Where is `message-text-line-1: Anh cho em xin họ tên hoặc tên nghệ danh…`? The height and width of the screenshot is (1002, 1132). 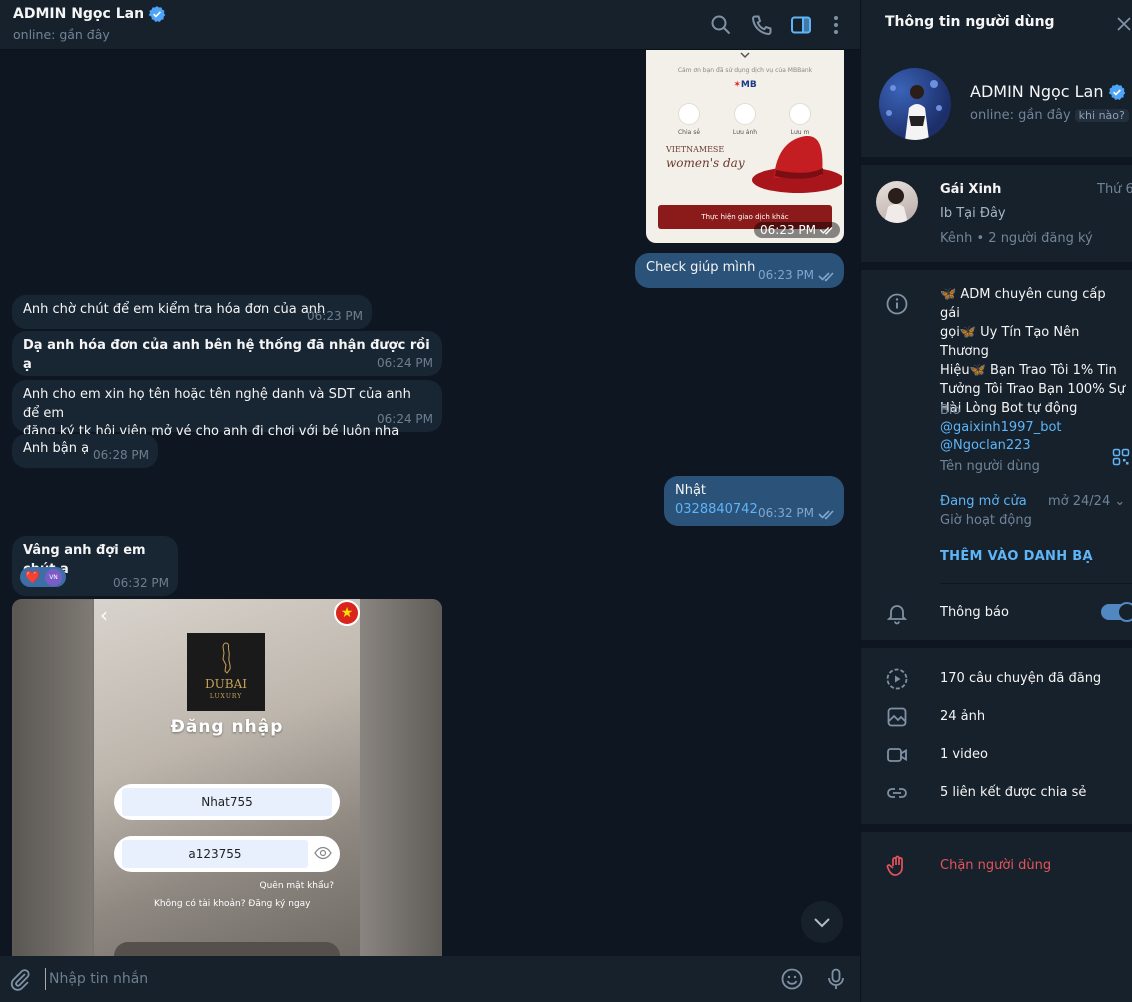 message-text-line-1: Anh cho em xin họ tên hoặc tên nghệ danh… is located at coordinates (217, 404).